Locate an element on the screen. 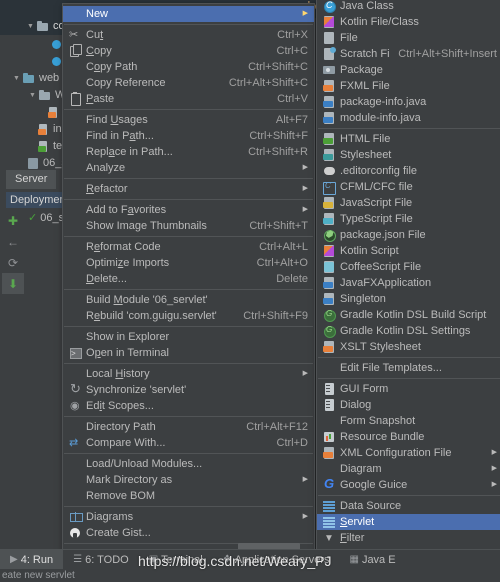 The image size is (500, 582). menu-item-build-module-06-servlet: Build Module '06_servlet' is located at coordinates (188, 300).